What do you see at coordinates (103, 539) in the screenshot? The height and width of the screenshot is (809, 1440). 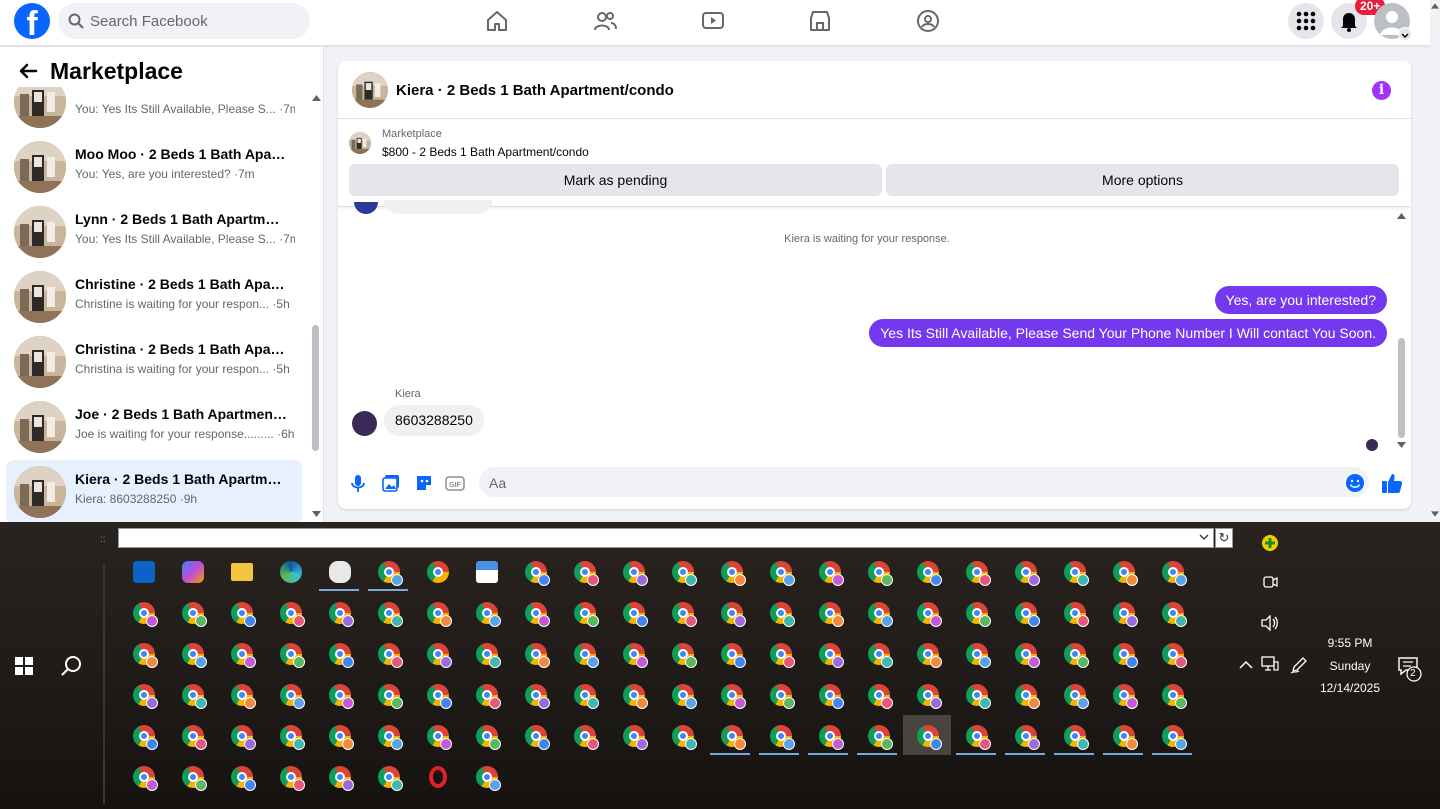 I see `toolbar-grip: ::` at bounding box center [103, 539].